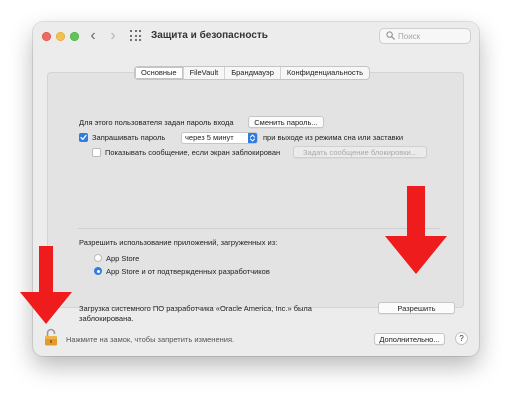 This screenshot has height=400, width=511. Describe the element at coordinates (129, 137) in the screenshot. I see `require-password-label: Запрашивать пароль` at that location.